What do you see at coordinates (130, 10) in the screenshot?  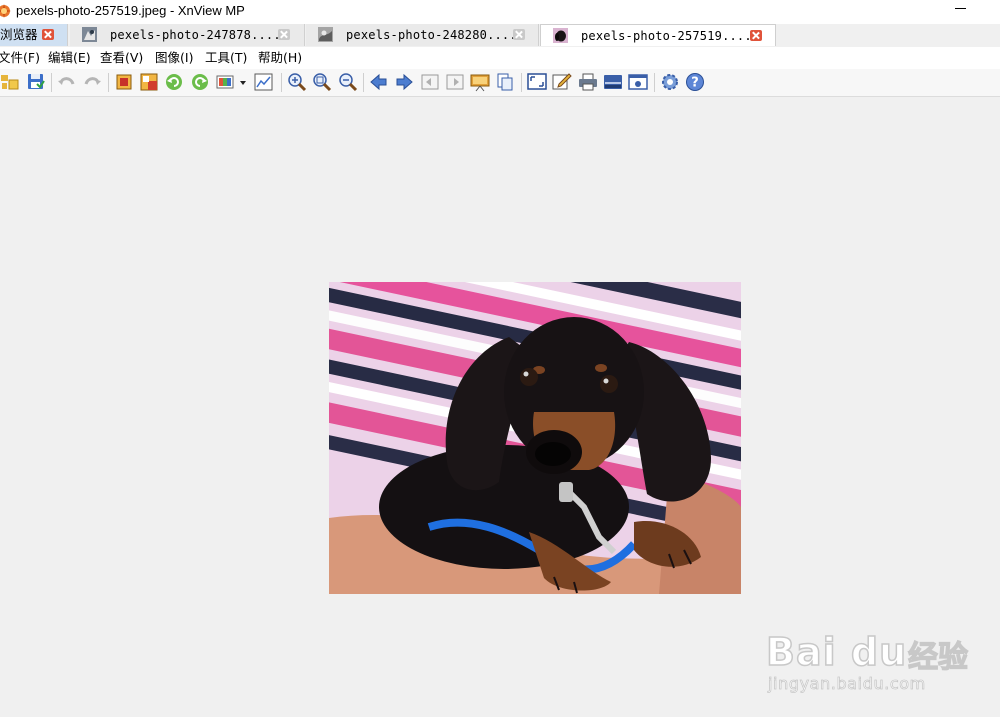 I see `window-title: pexels-photo-257519.jpeg - XnView MP` at bounding box center [130, 10].